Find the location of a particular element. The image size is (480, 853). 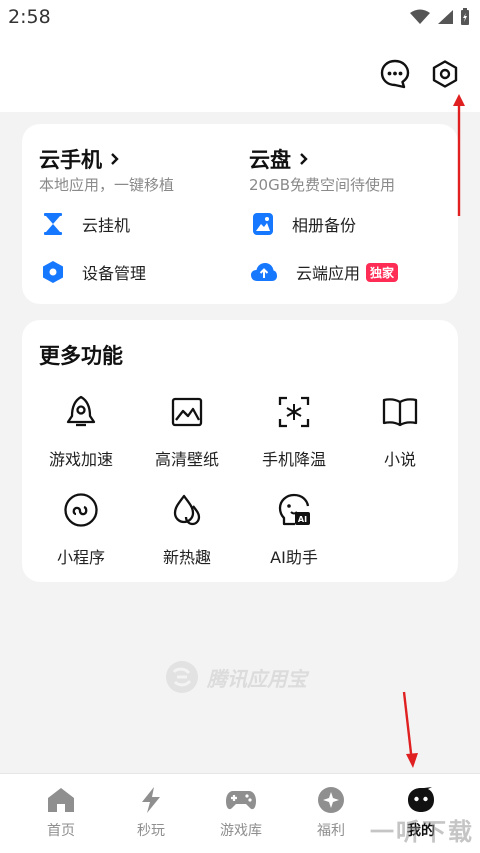

message-button is located at coordinates (395, 74).